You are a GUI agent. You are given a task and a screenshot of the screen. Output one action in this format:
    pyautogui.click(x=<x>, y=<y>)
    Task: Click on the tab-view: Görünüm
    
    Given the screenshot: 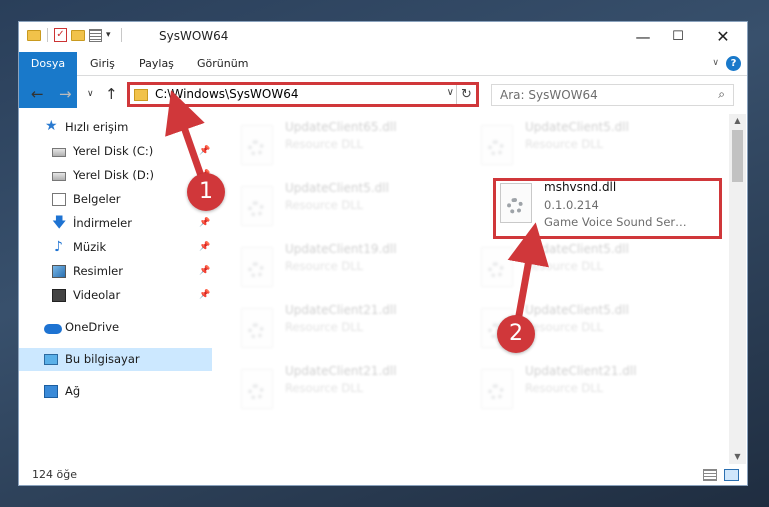 What is the action you would take?
    pyautogui.click(x=222, y=64)
    